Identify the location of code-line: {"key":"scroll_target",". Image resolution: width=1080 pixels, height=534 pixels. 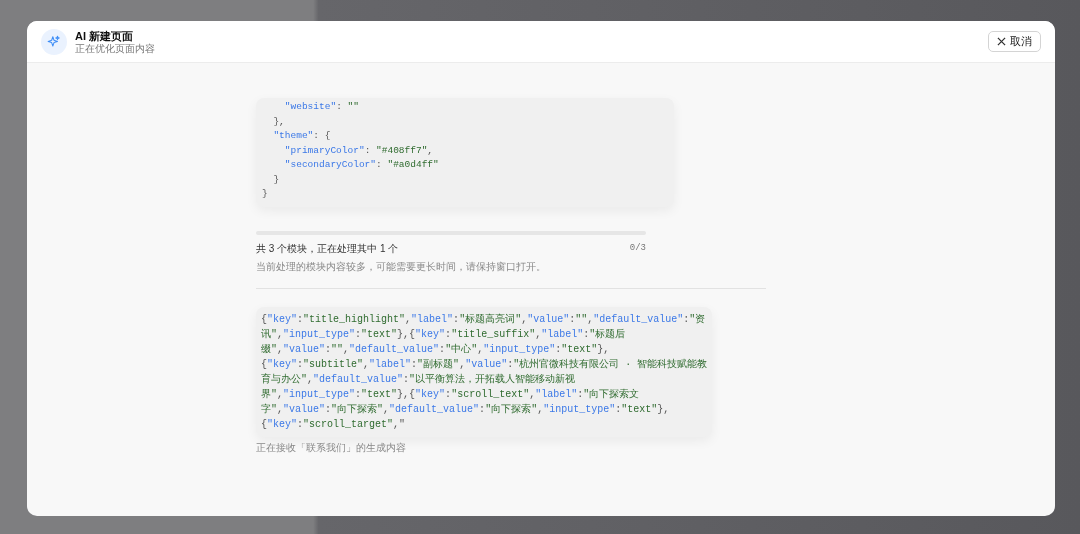
(333, 425).